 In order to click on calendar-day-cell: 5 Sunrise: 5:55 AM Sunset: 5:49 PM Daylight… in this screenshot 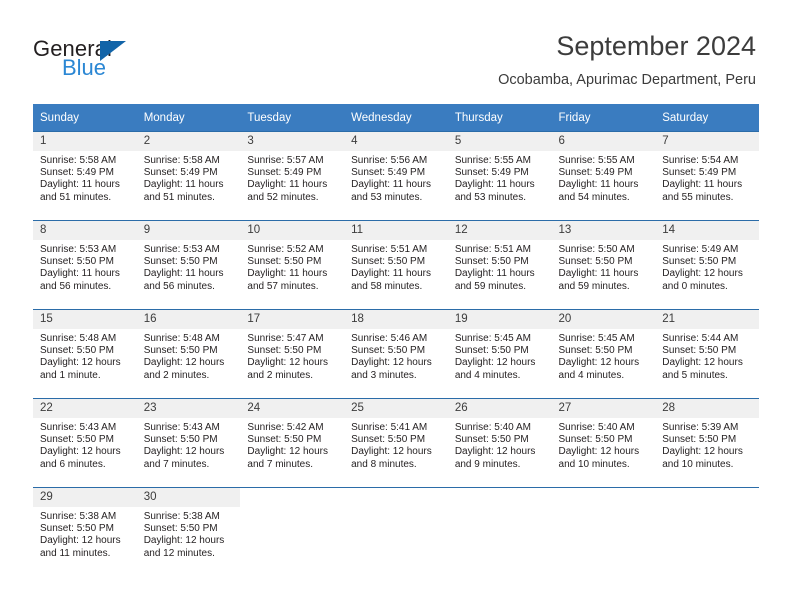, I will do `click(499, 176)`.